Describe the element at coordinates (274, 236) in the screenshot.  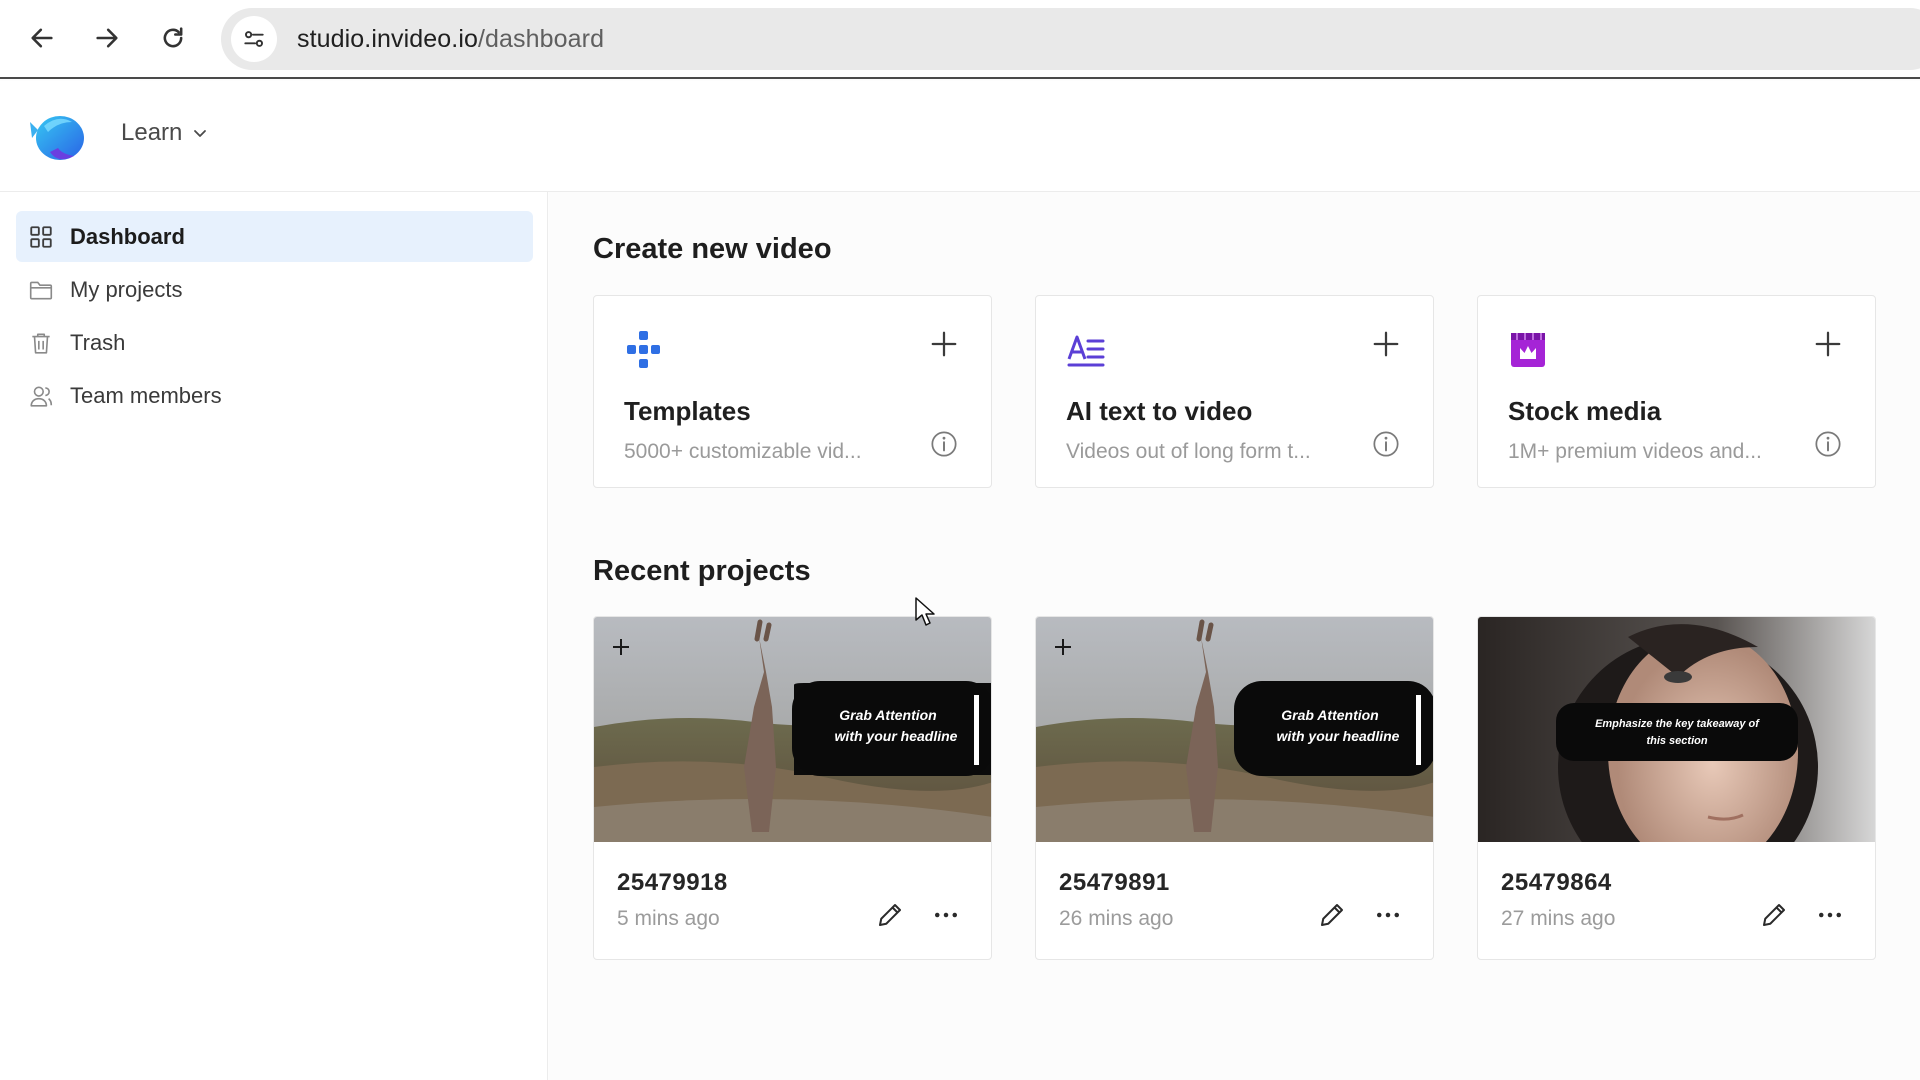
I see `sidebar-item-dashboard: Dashboard` at that location.